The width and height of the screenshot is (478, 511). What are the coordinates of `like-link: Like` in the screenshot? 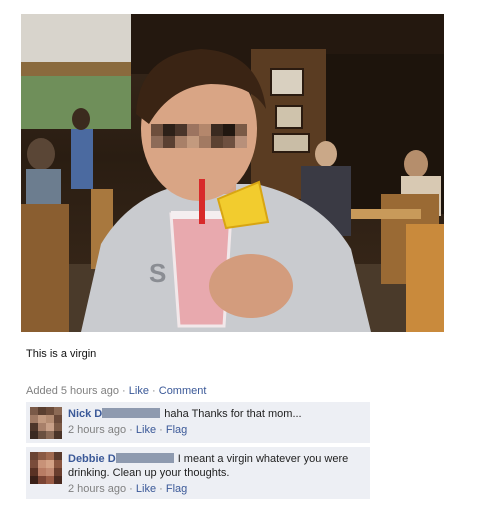 It's located at (139, 391).